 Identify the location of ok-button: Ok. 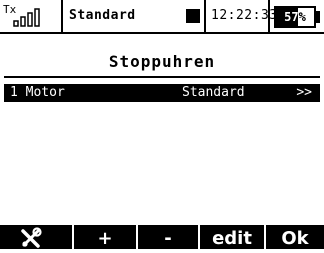
(295, 237).